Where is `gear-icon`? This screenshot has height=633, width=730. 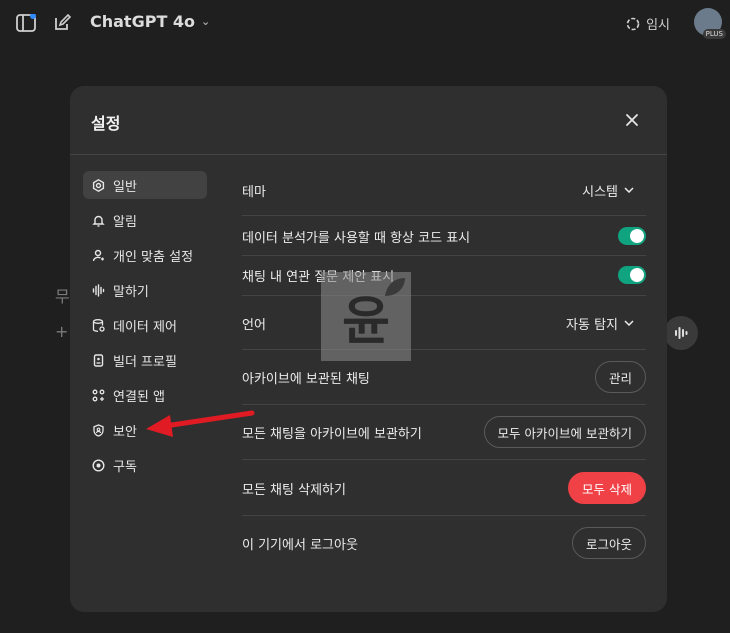 gear-icon is located at coordinates (98, 185).